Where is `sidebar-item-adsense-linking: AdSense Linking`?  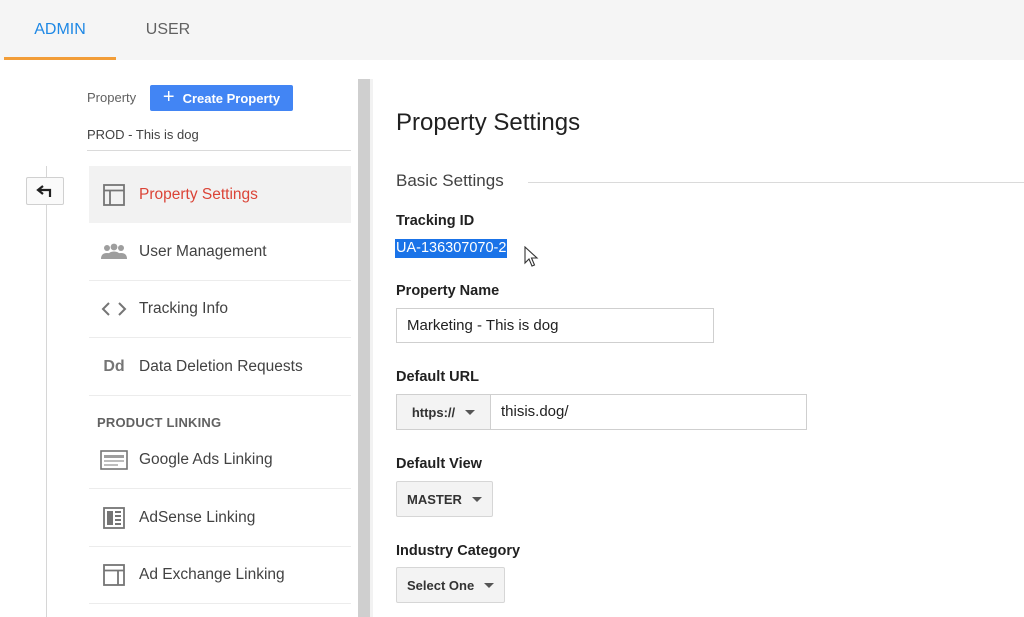 sidebar-item-adsense-linking: AdSense Linking is located at coordinates (220, 518).